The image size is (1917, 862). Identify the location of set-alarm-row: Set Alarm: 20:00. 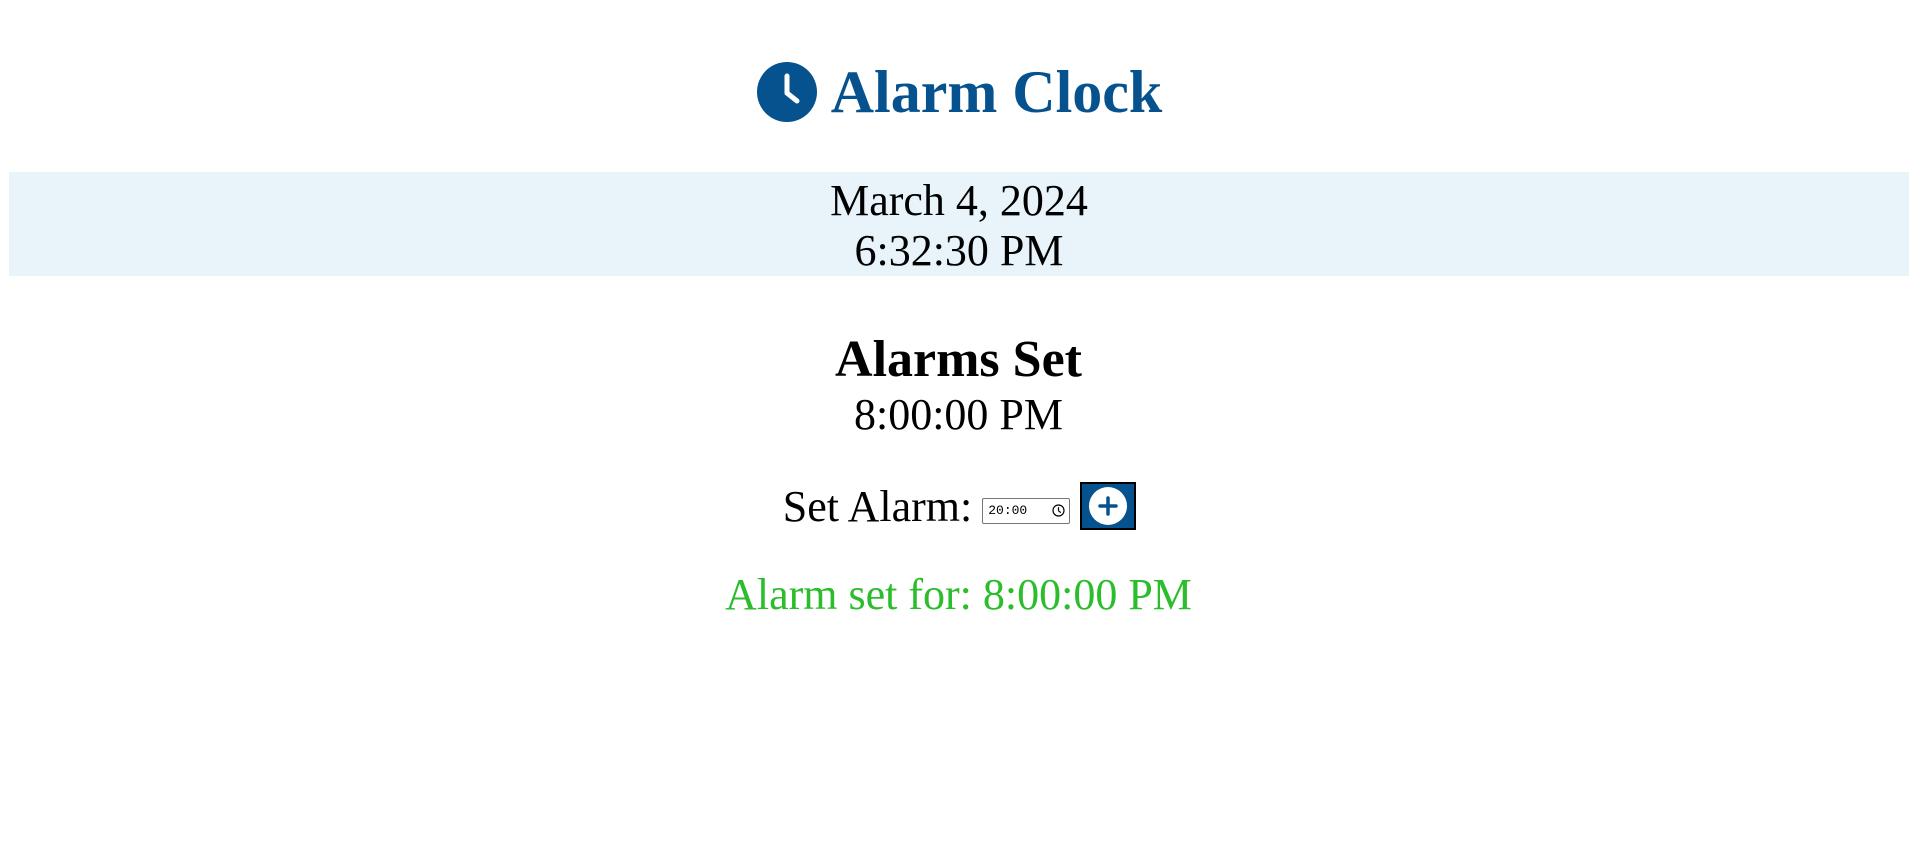
(958, 506).